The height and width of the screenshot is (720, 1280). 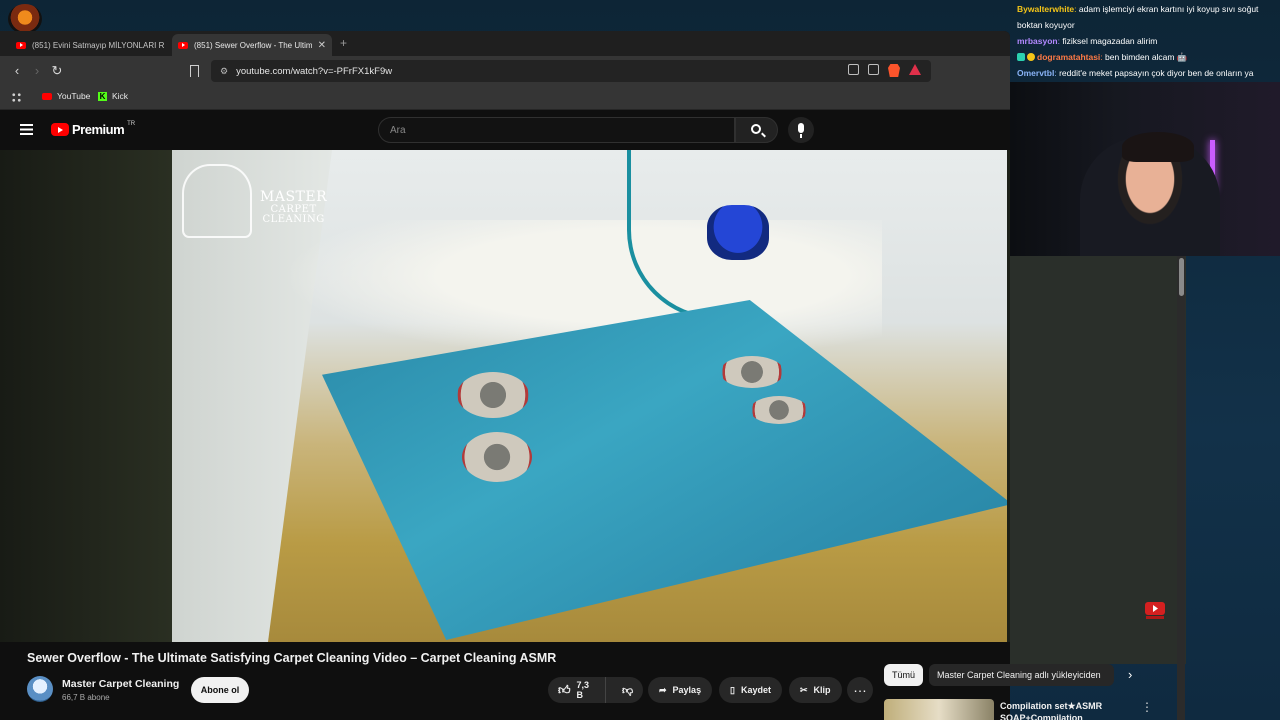 What do you see at coordinates (804, 689) in the screenshot?
I see `scissors-icon: ✂` at bounding box center [804, 689].